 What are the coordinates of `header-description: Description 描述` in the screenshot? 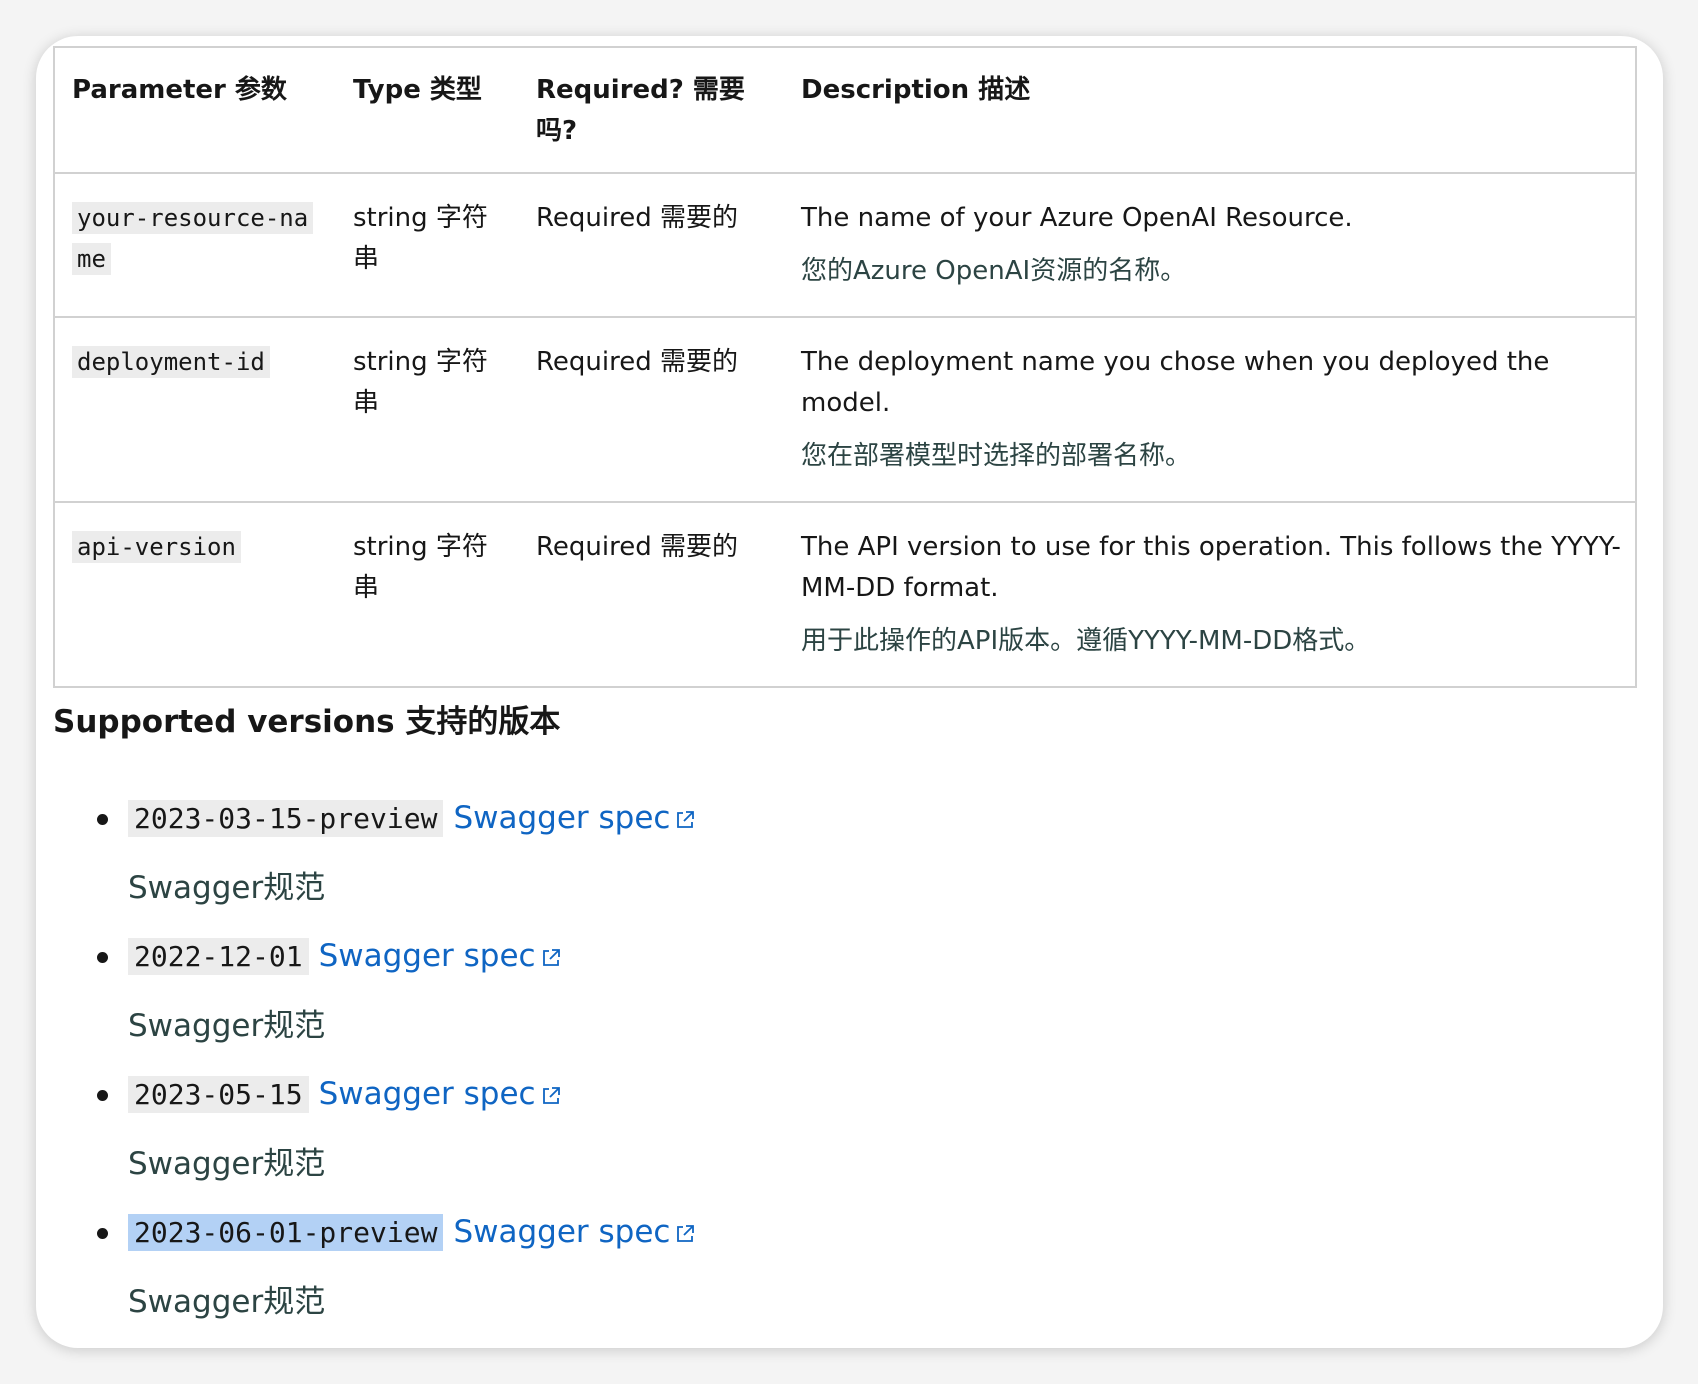 It's located at (1210, 110).